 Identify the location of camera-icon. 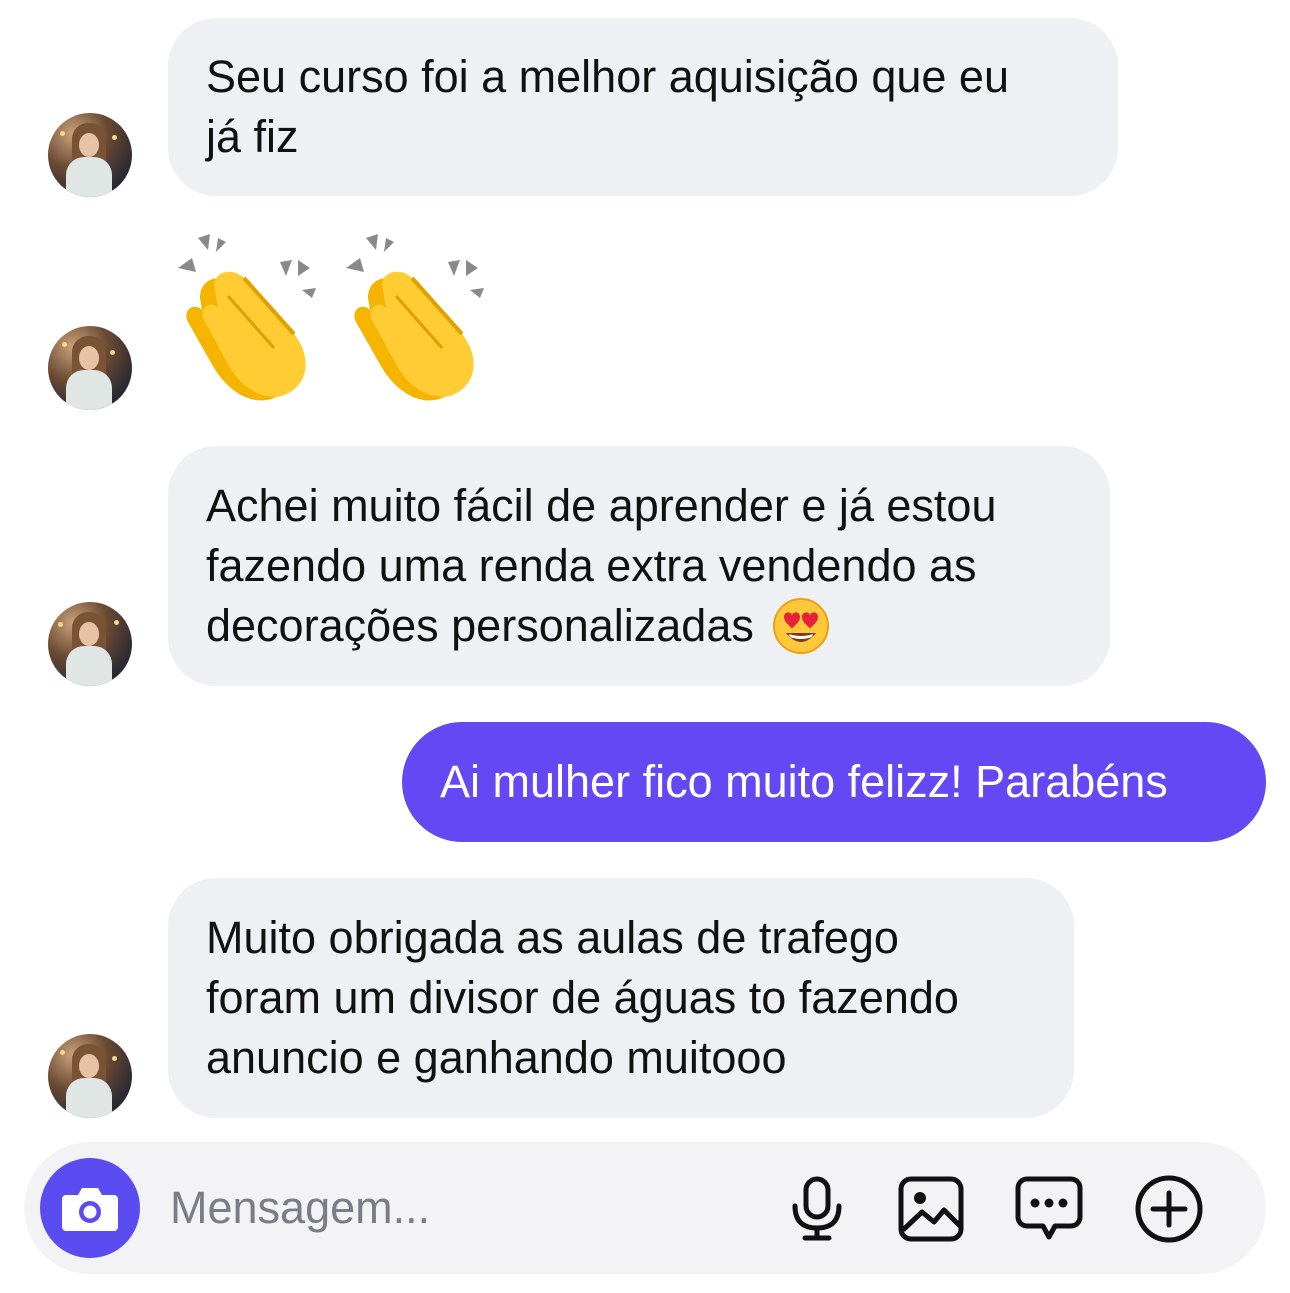
(90, 1209).